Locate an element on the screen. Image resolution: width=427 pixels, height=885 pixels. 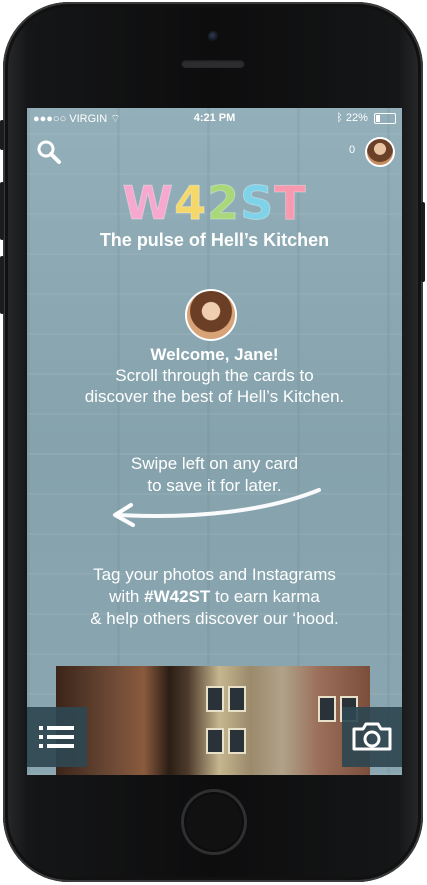
user-avatar is located at coordinates (211, 315).